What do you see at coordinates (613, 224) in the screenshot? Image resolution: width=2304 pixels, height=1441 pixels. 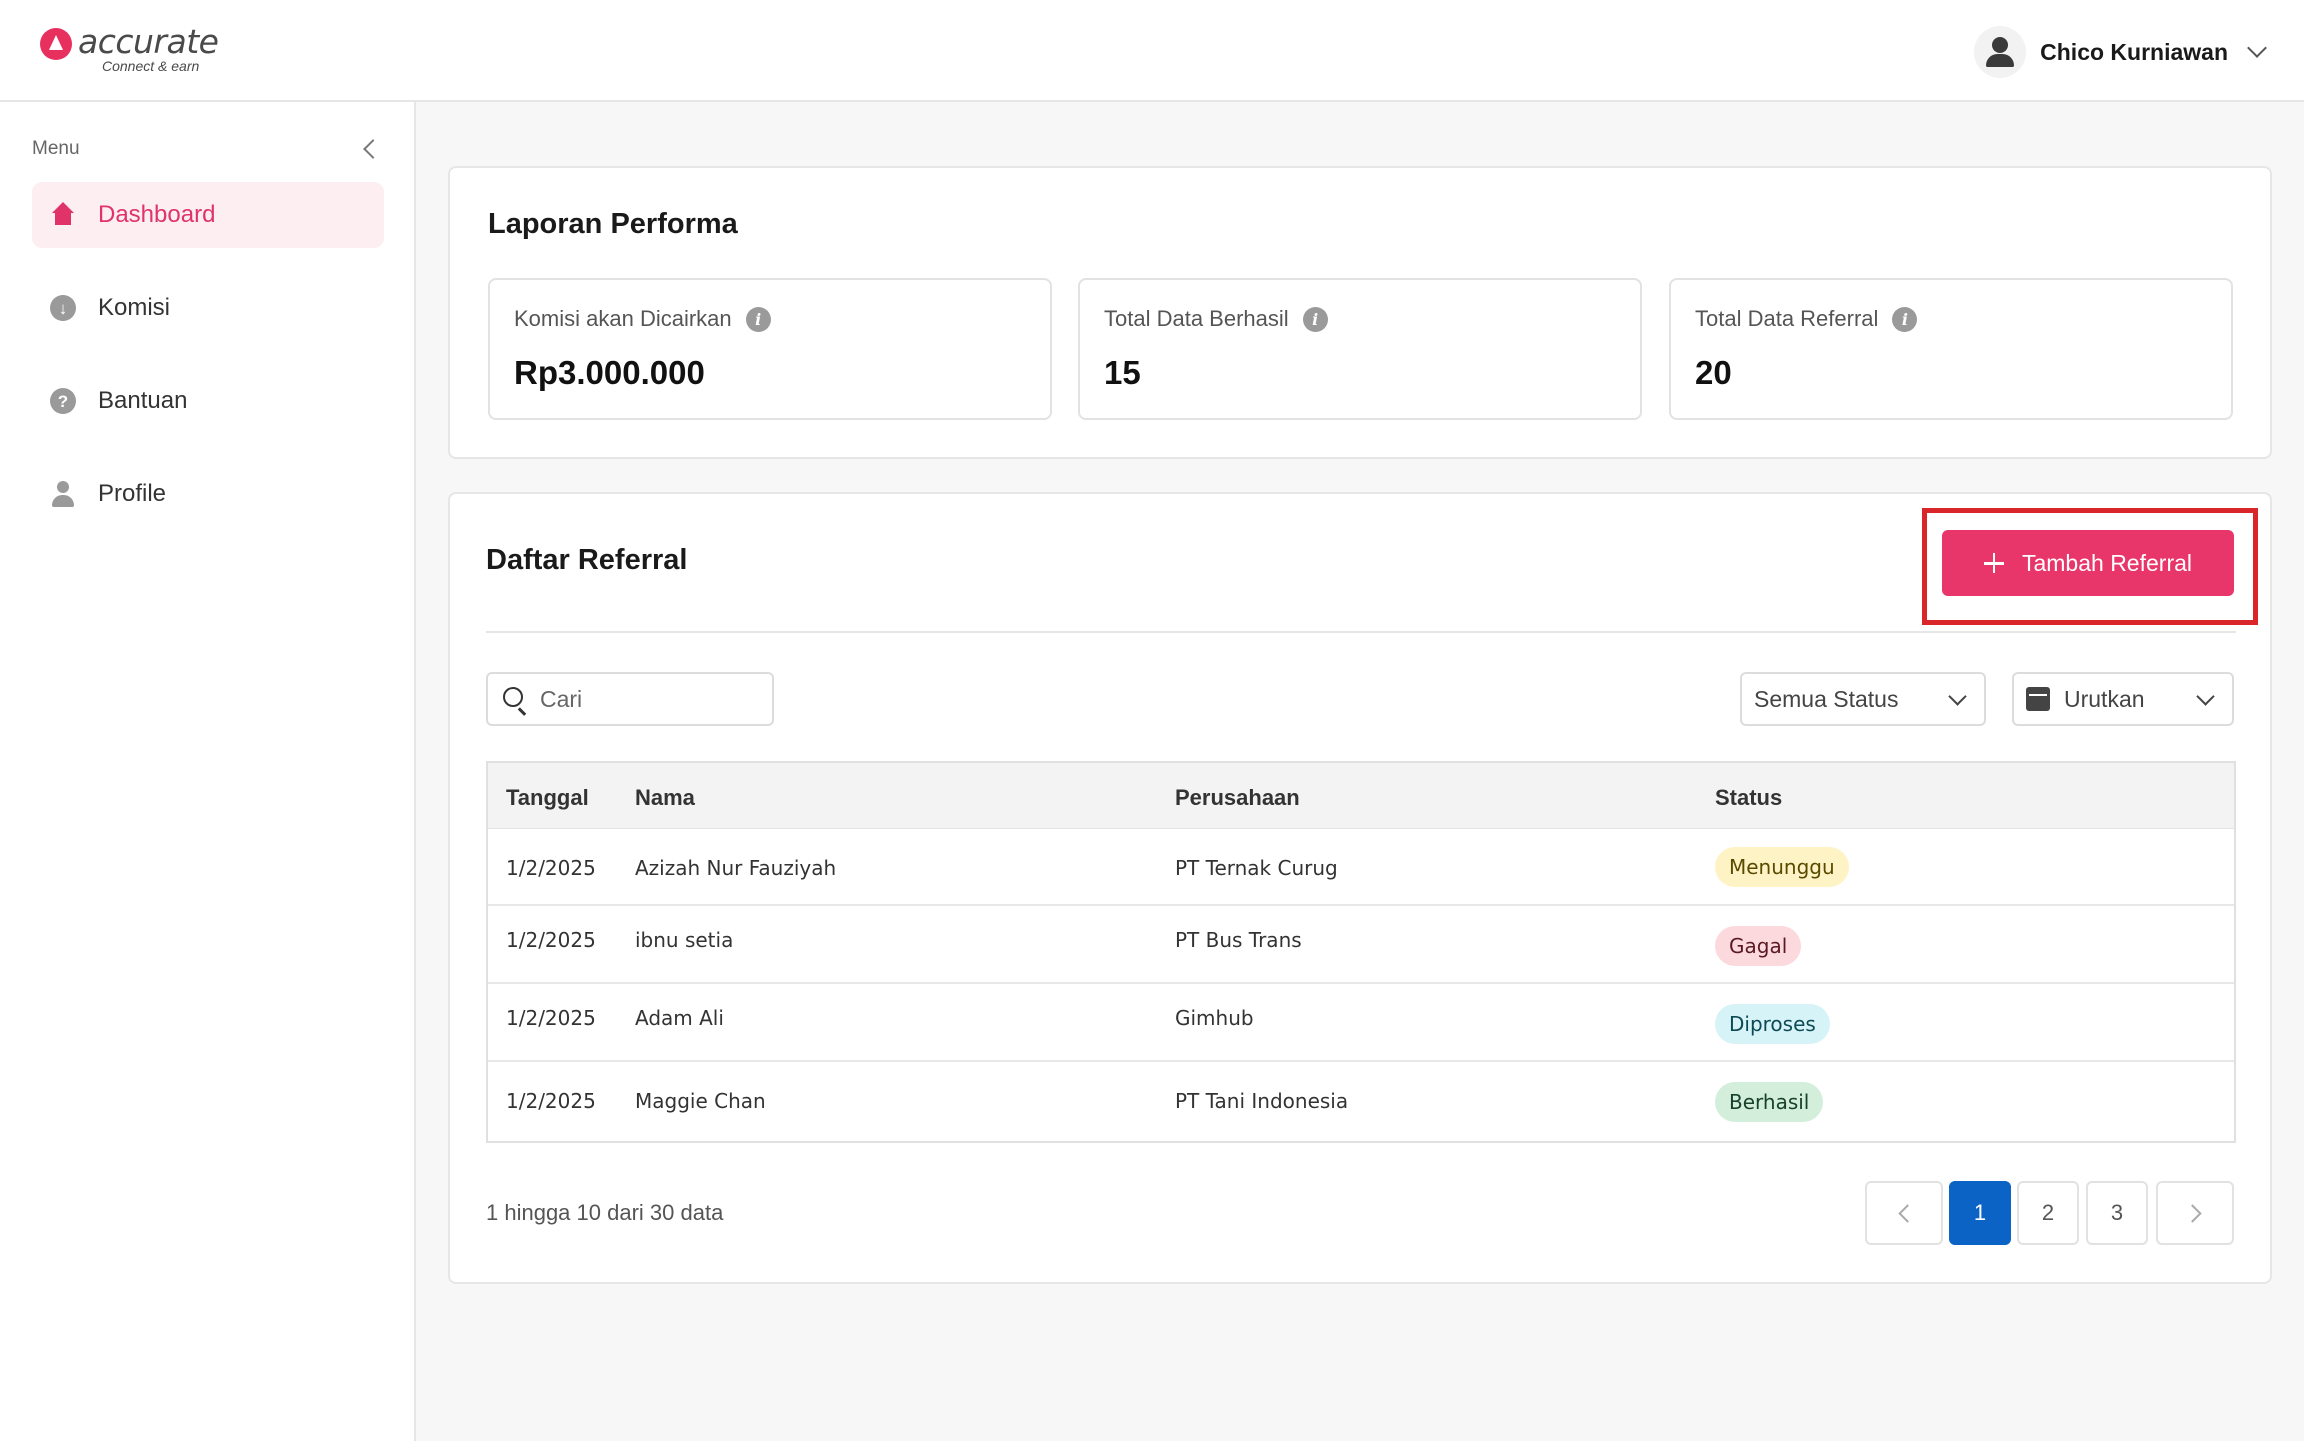 I see `performance-title: Laporan Performa` at bounding box center [613, 224].